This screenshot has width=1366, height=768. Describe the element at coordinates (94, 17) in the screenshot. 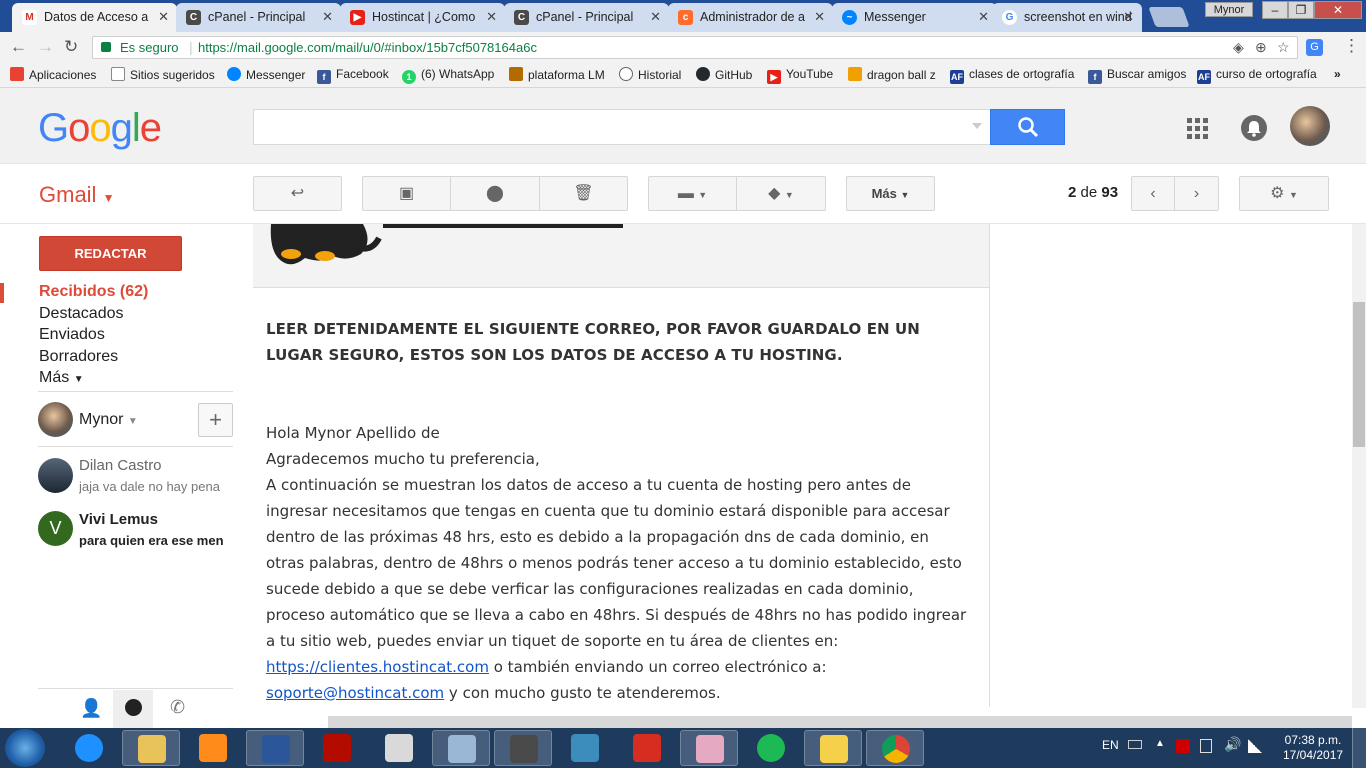

I see `tab-gmail: M Datos de Acceso a ✕` at that location.